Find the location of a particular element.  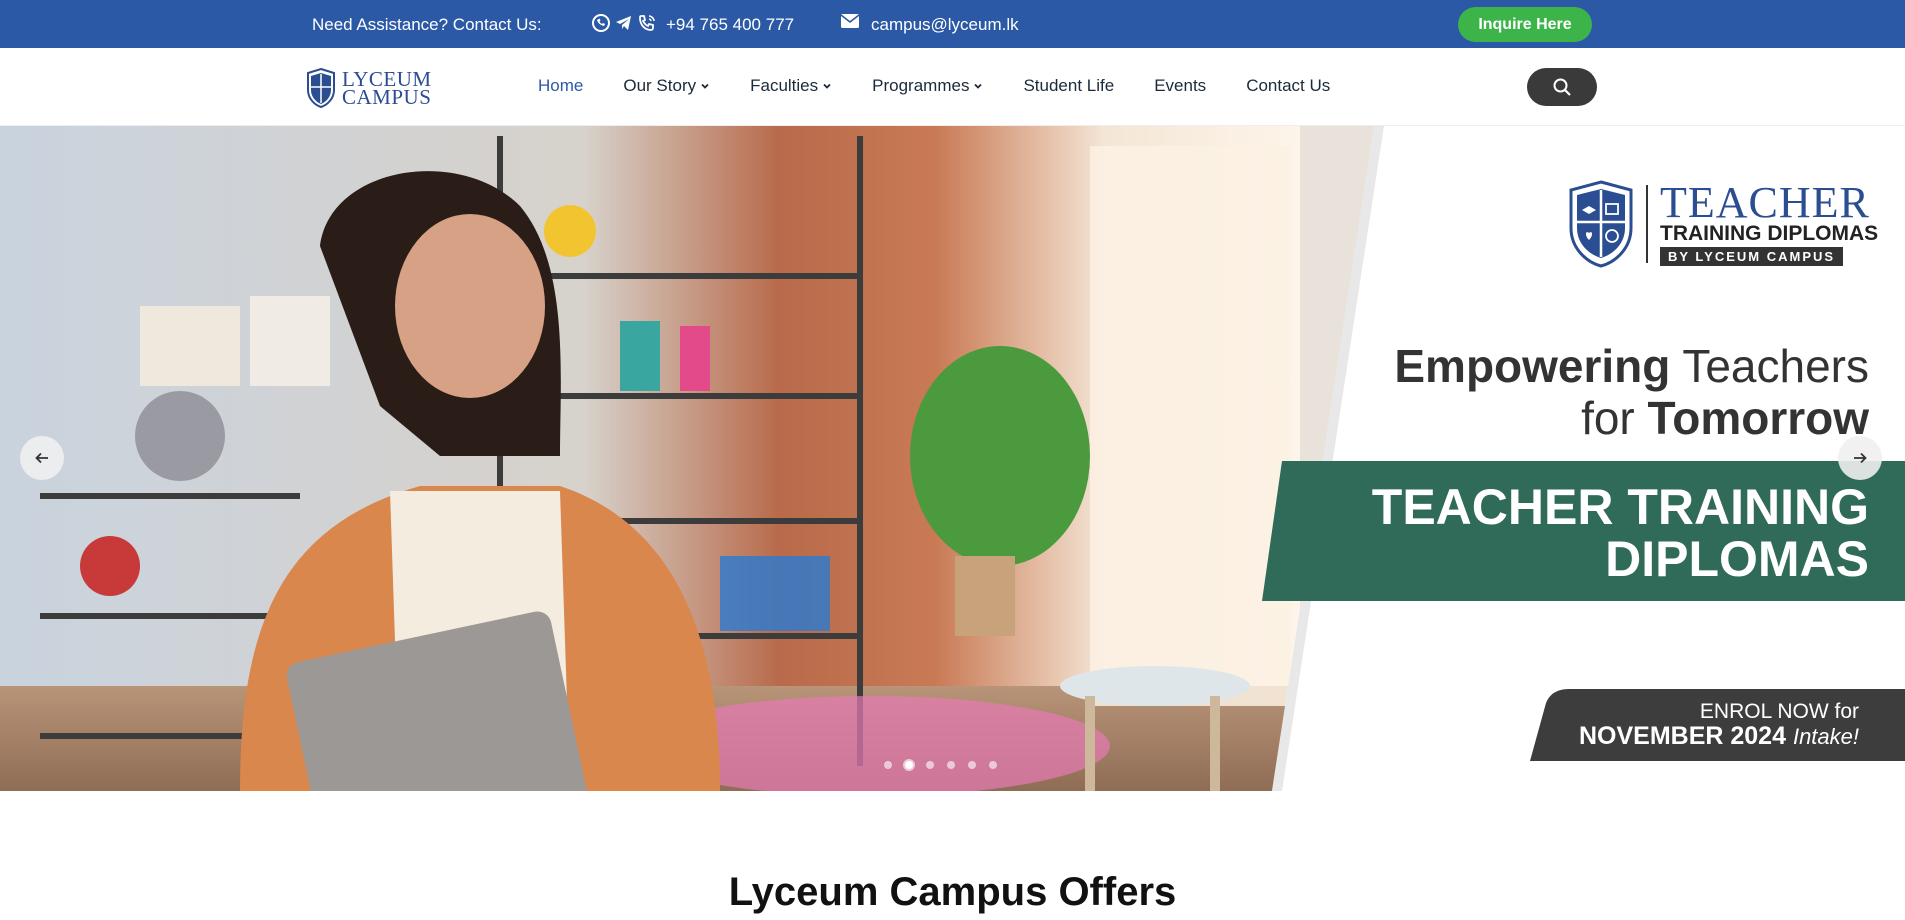

tagline-word-teachers: Teachers is located at coordinates (1769, 366).